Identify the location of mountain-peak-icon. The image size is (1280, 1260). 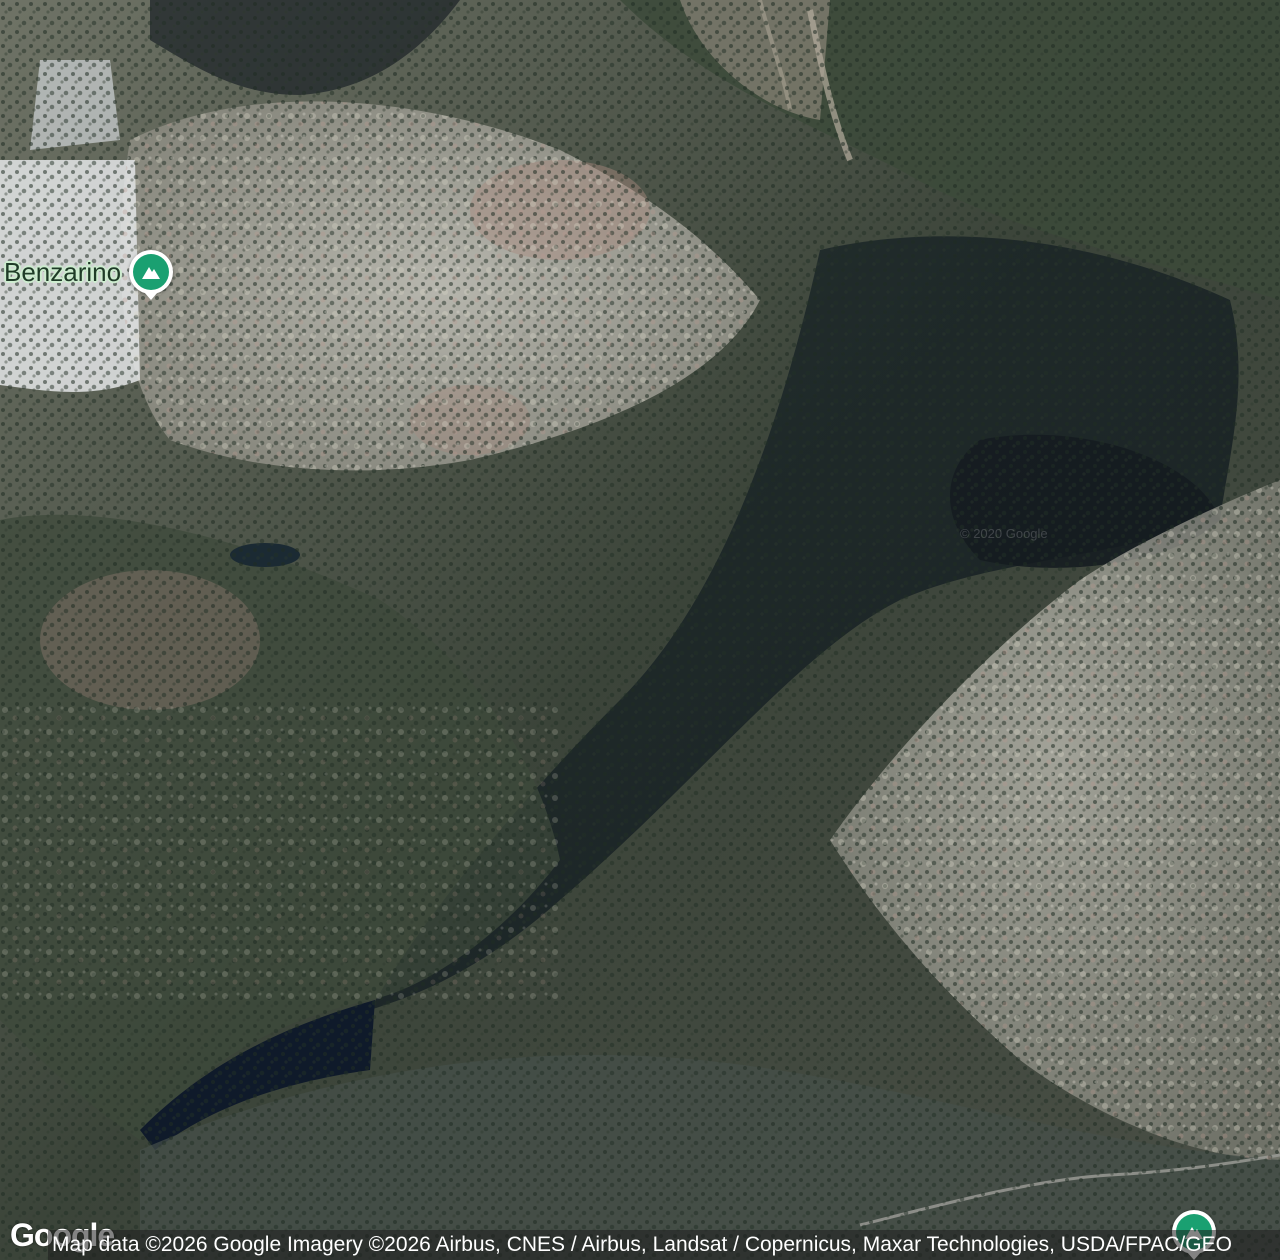
(151, 272).